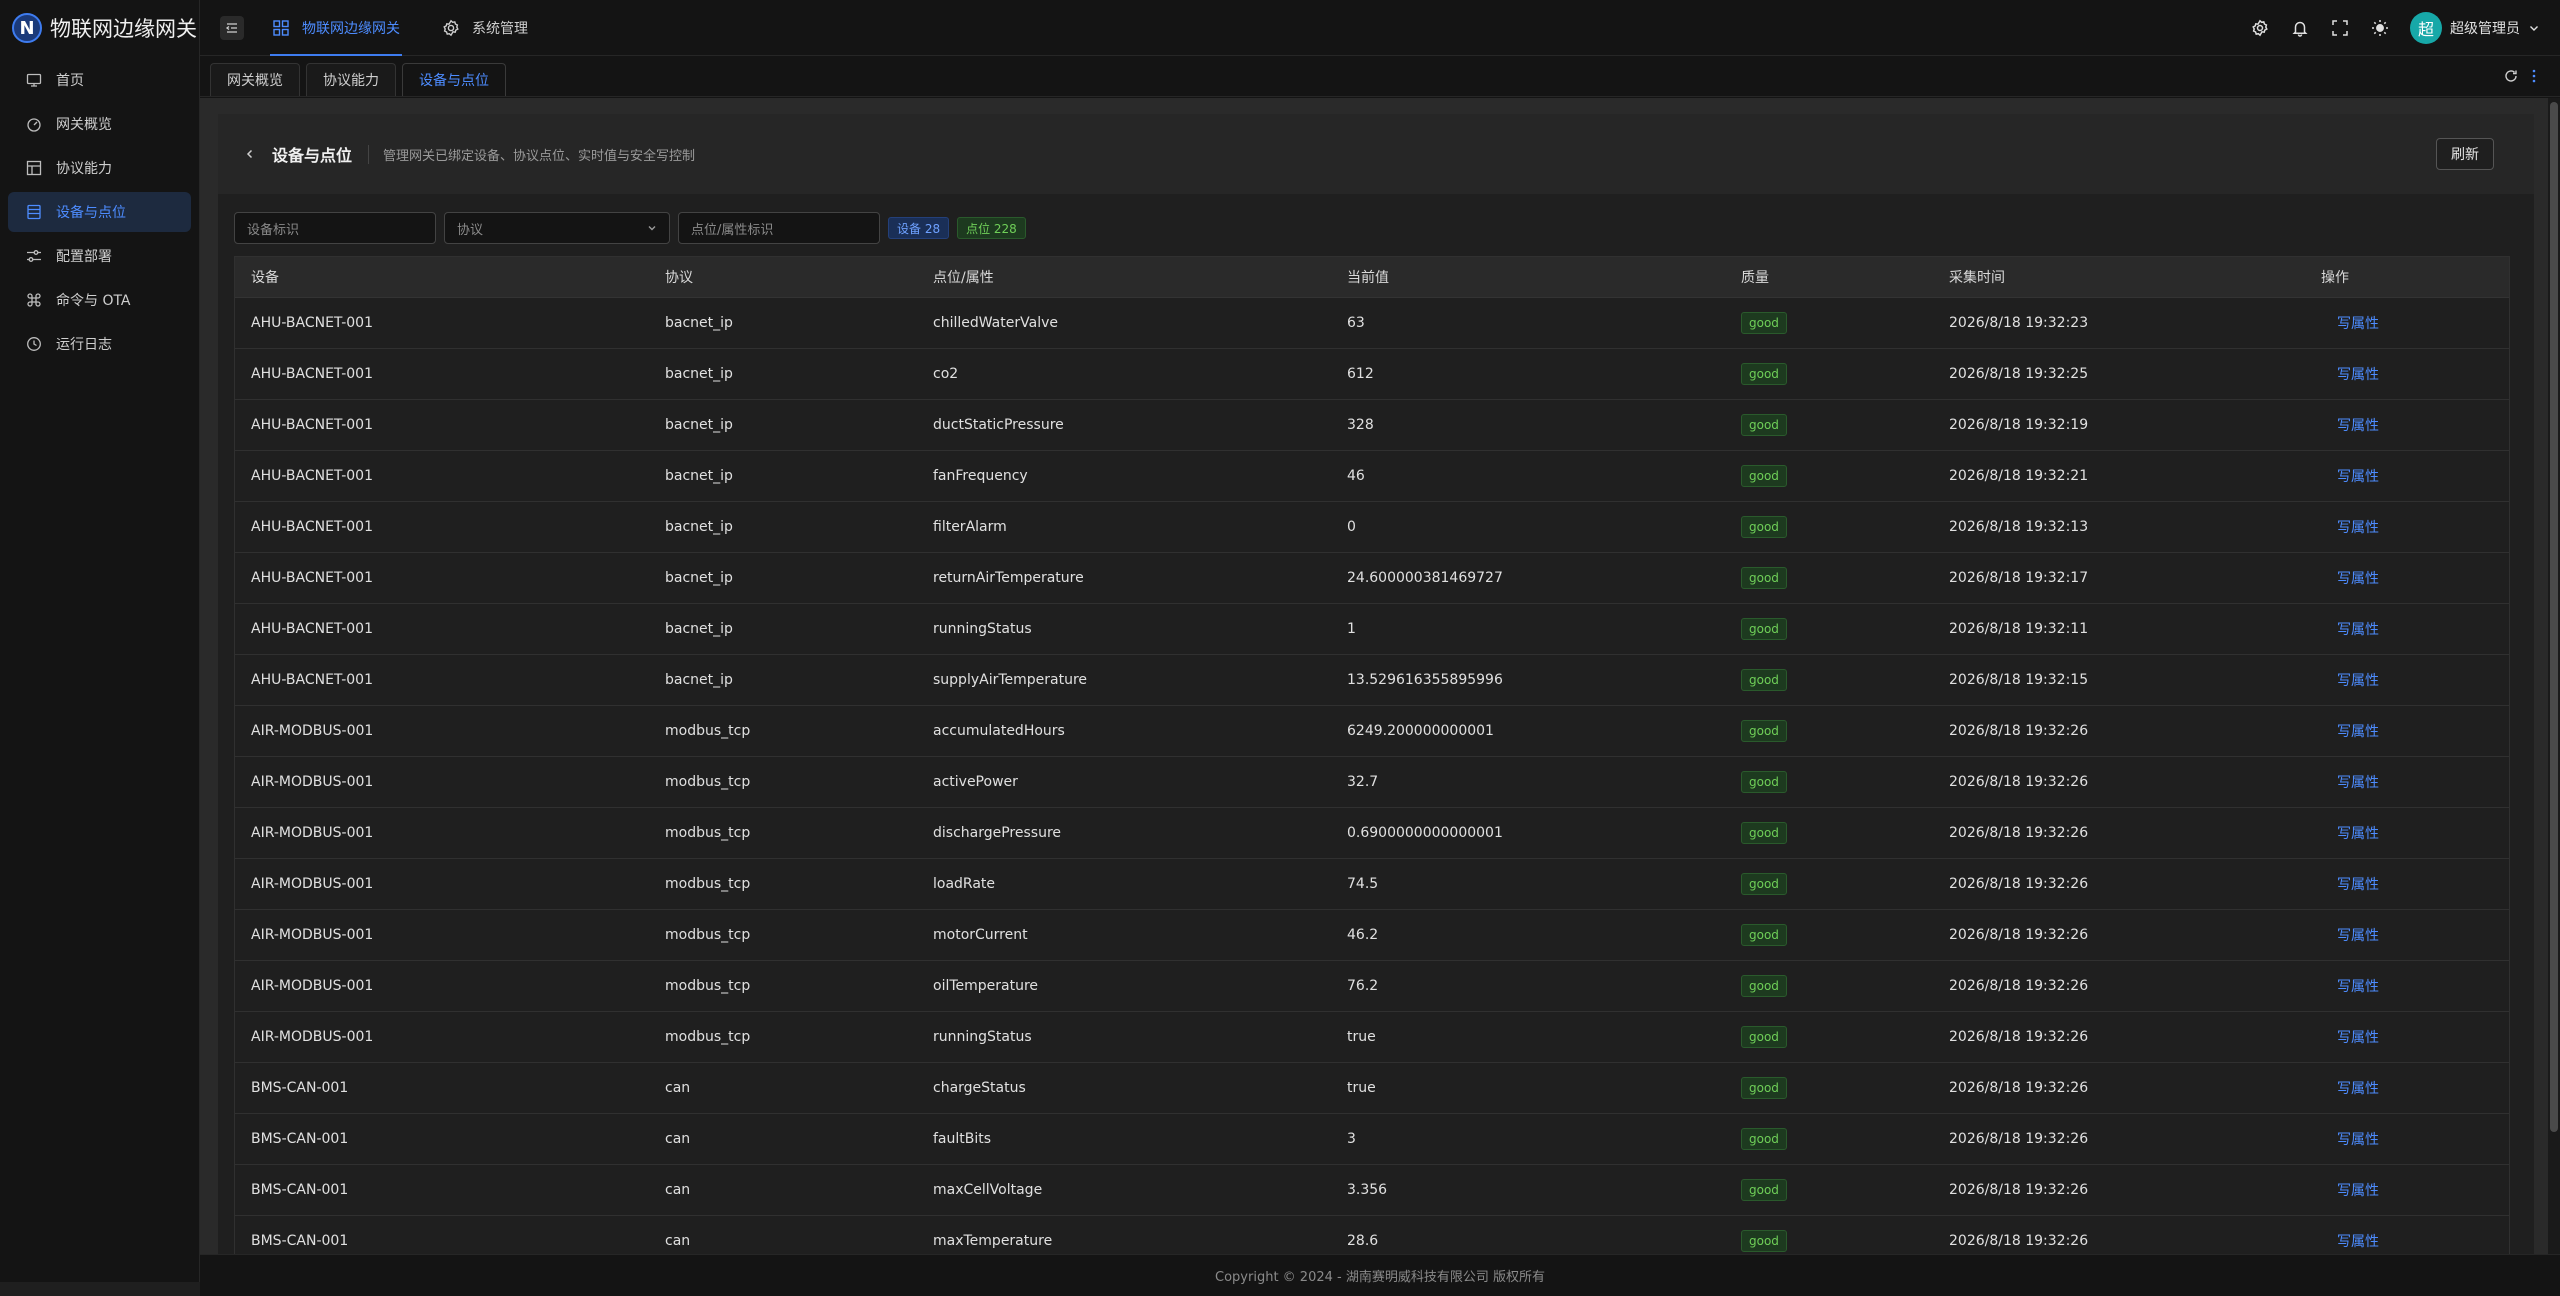 The width and height of the screenshot is (2560, 1296). I want to click on device-id-input: 设备标识, so click(335, 228).